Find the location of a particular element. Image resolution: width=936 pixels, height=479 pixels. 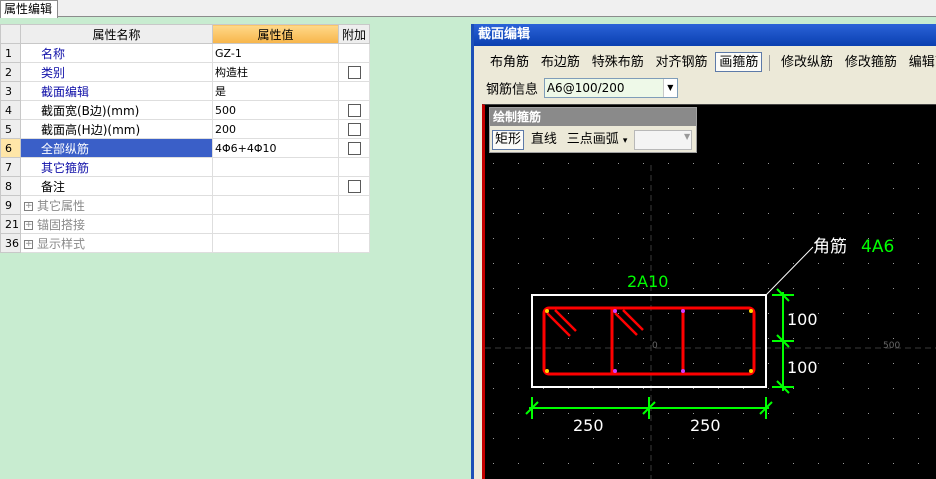

row-index: 7 is located at coordinates (10, 167).